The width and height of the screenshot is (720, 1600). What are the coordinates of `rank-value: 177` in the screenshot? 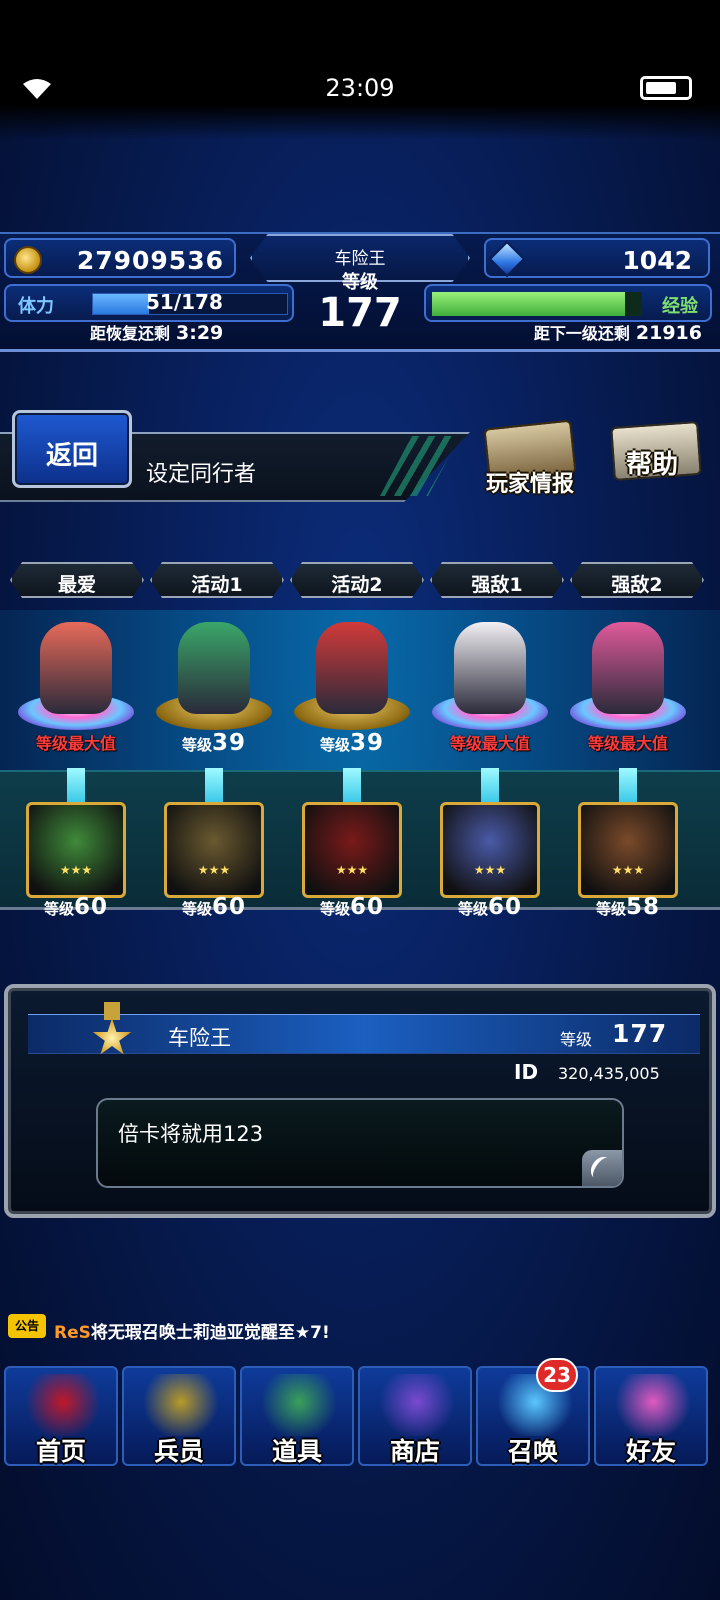 It's located at (360, 313).